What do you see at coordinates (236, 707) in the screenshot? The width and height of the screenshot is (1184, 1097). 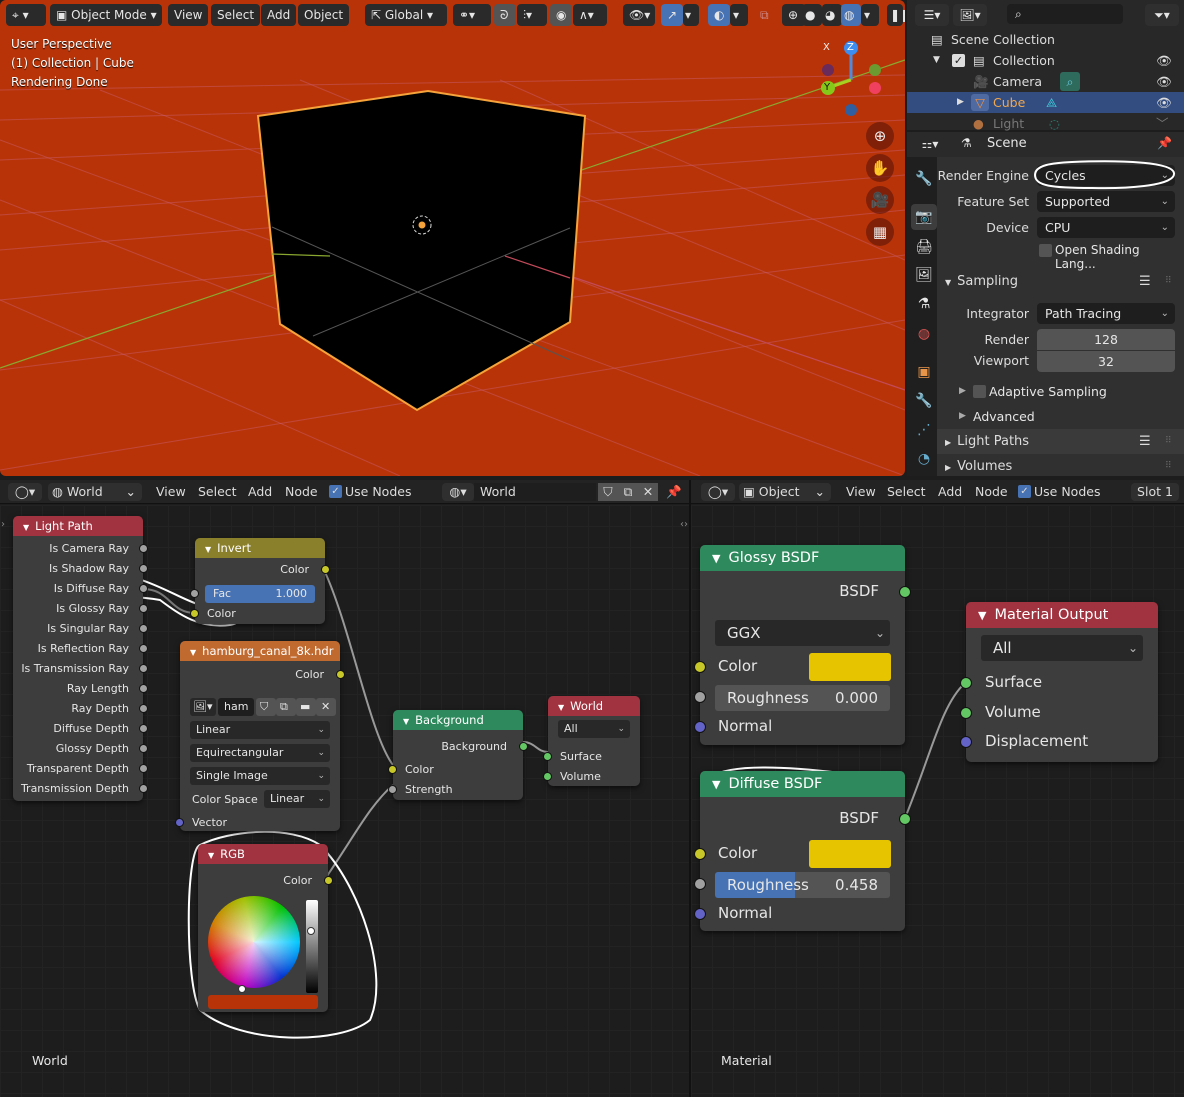 I see `image-name-field: ham` at bounding box center [236, 707].